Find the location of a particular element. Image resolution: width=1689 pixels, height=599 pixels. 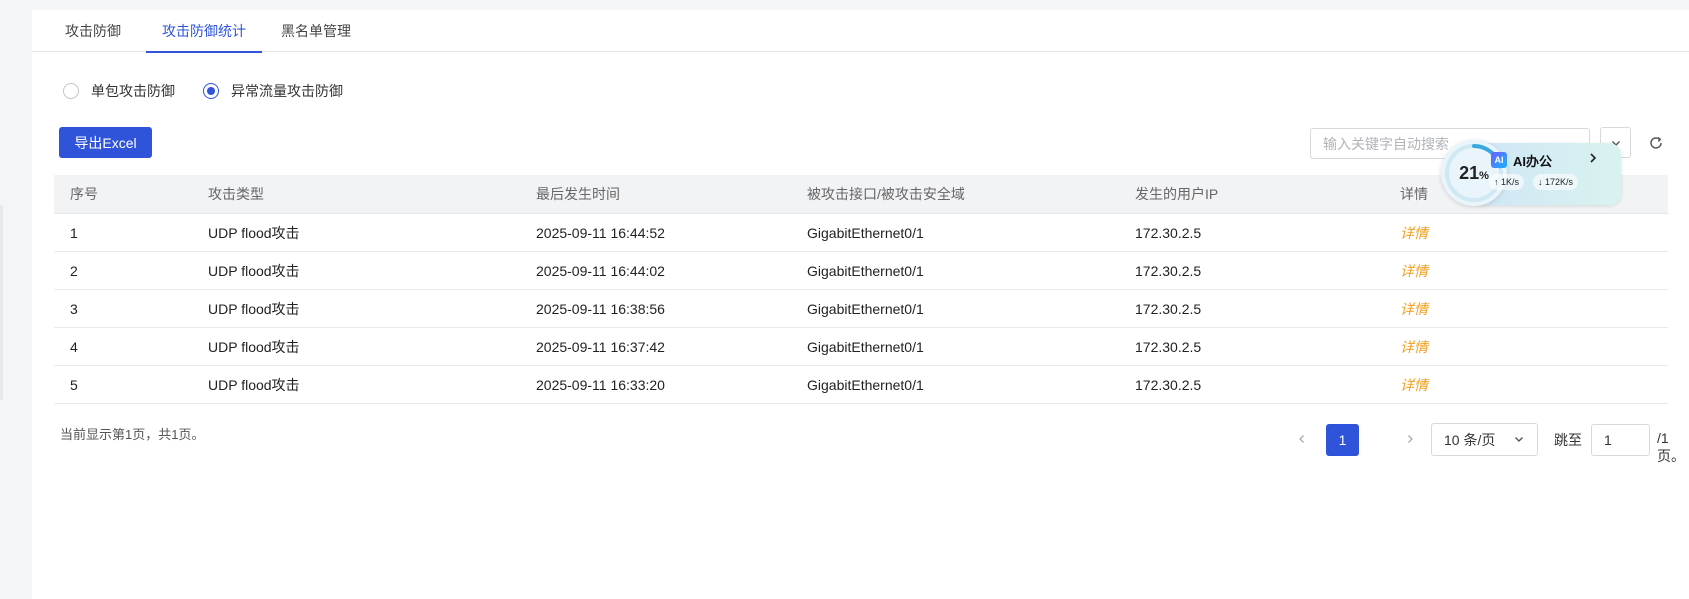

top-bar is located at coordinates (844, 5).